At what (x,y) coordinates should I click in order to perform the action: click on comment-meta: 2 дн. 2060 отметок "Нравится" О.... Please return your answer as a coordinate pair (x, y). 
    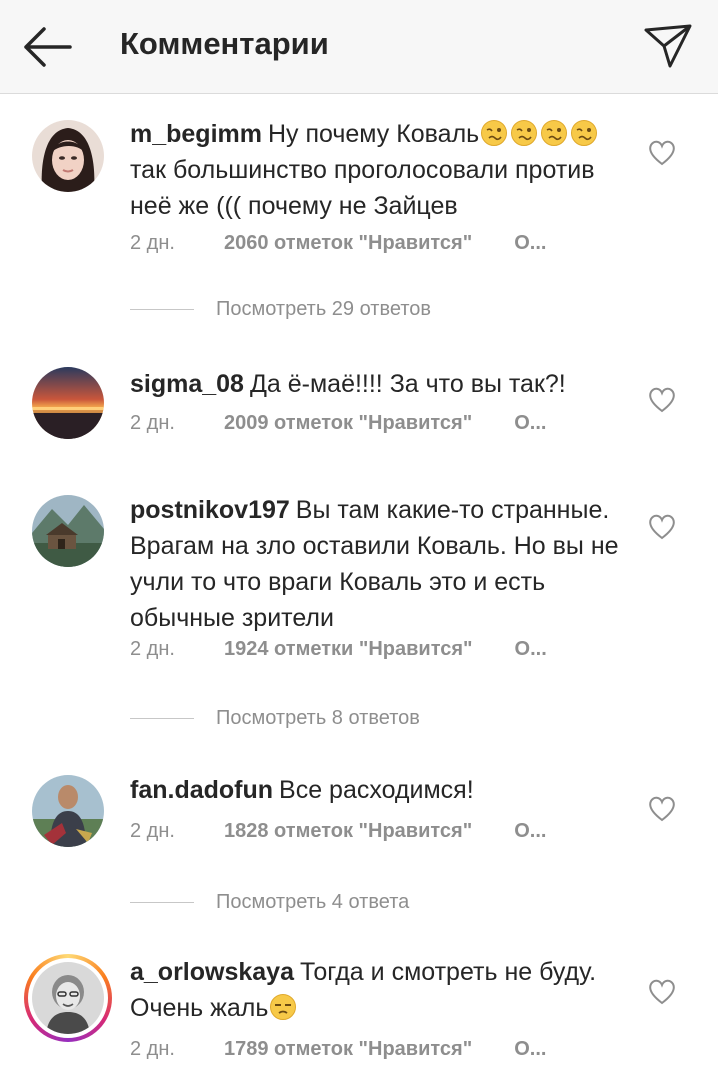
    Looking at the image, I should click on (338, 243).